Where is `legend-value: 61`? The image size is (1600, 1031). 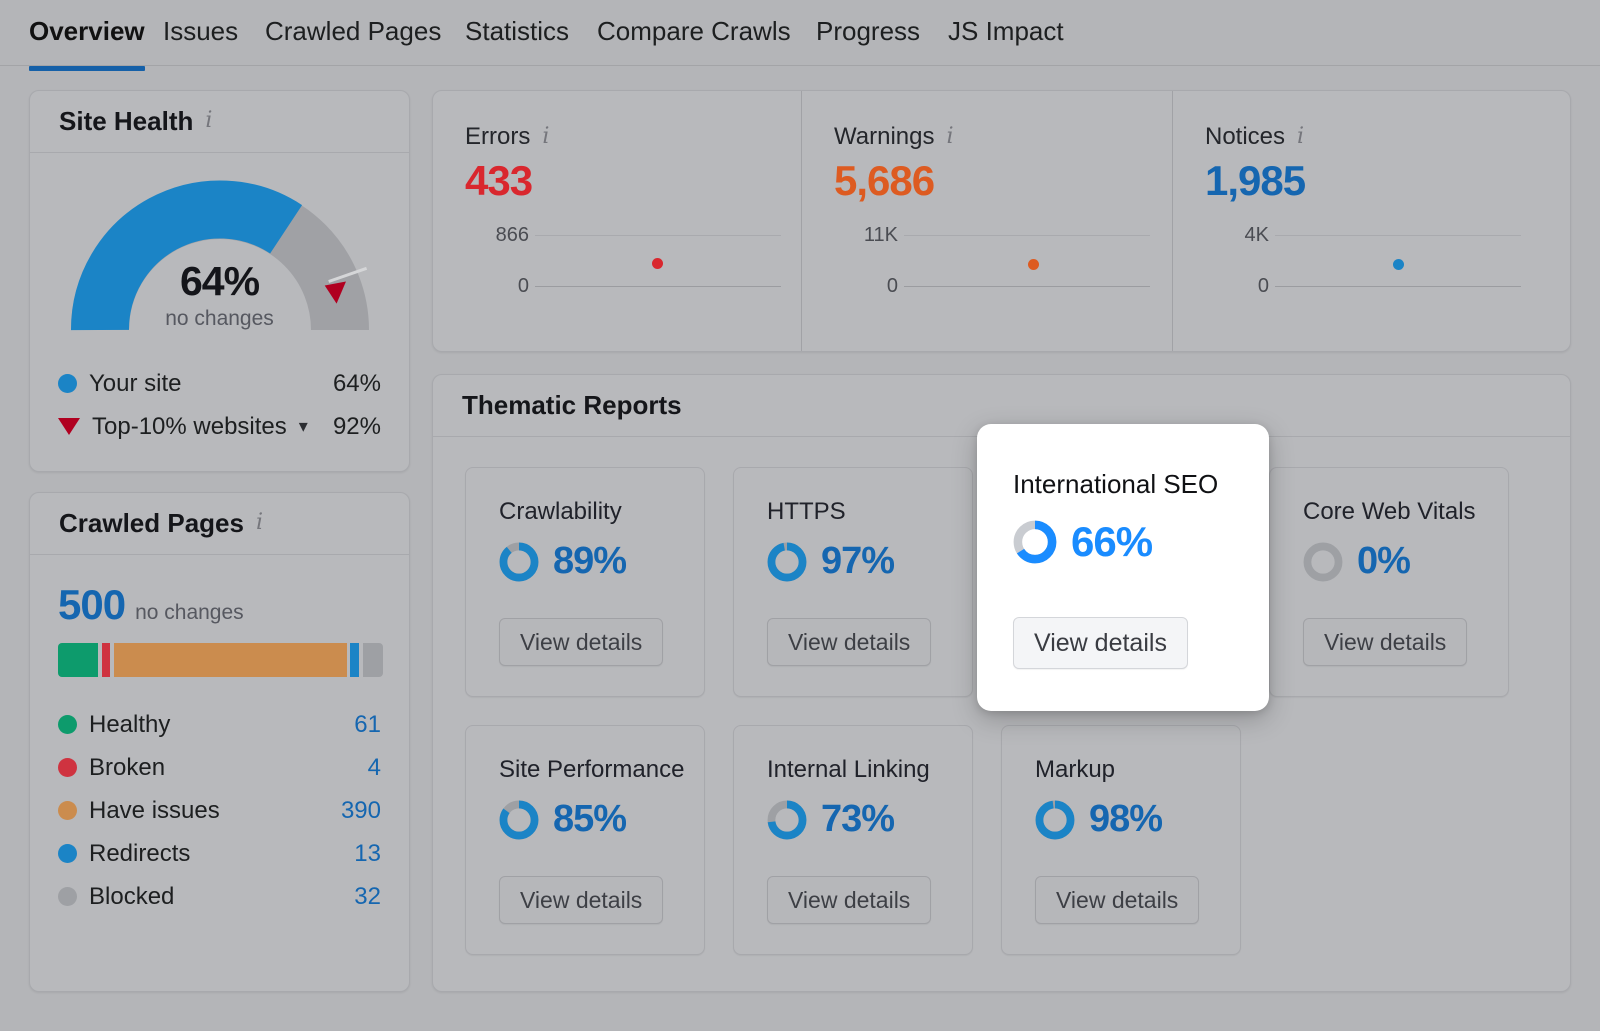
legend-value: 61 is located at coordinates (347, 725).